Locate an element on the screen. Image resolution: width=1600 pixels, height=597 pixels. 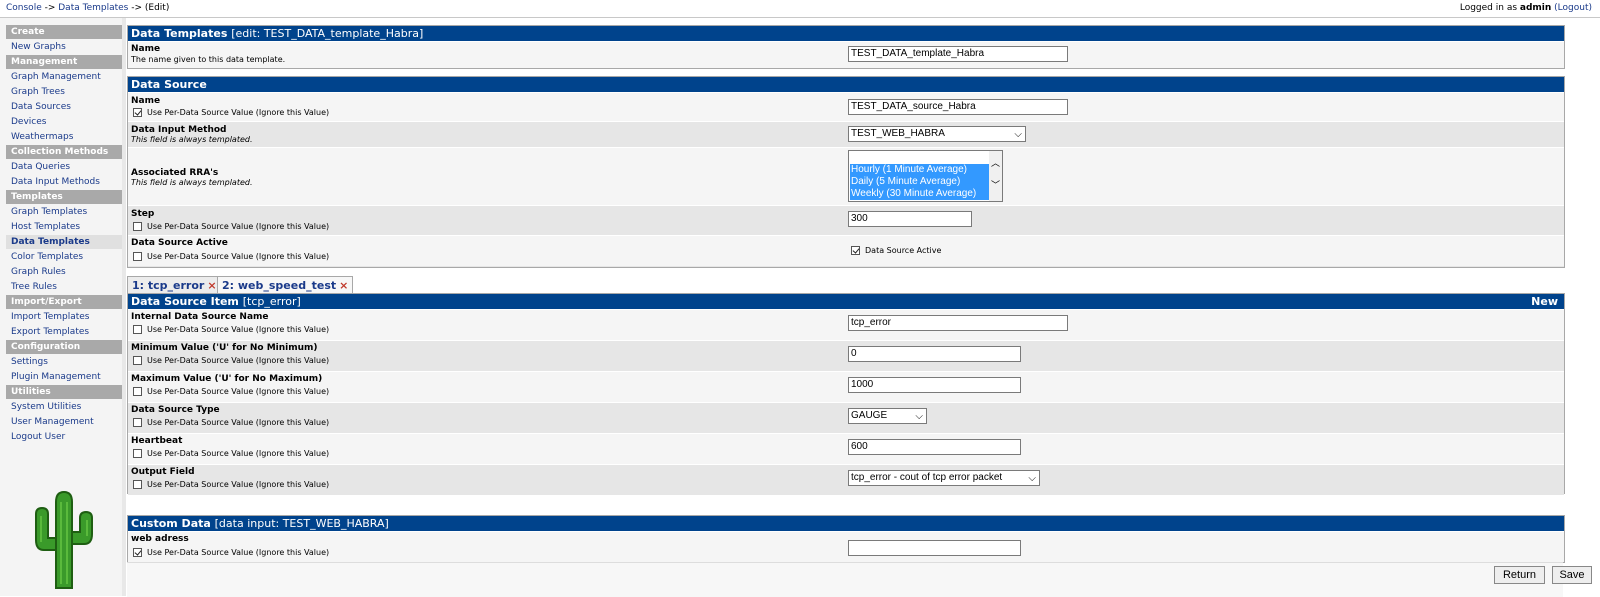
nav-item-user-management: User Management is located at coordinates (64, 422).